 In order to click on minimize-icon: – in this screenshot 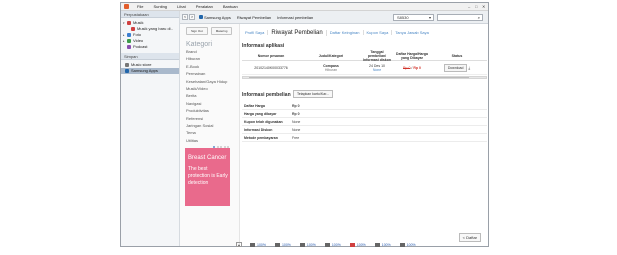, I will do `click(469, 6)`.